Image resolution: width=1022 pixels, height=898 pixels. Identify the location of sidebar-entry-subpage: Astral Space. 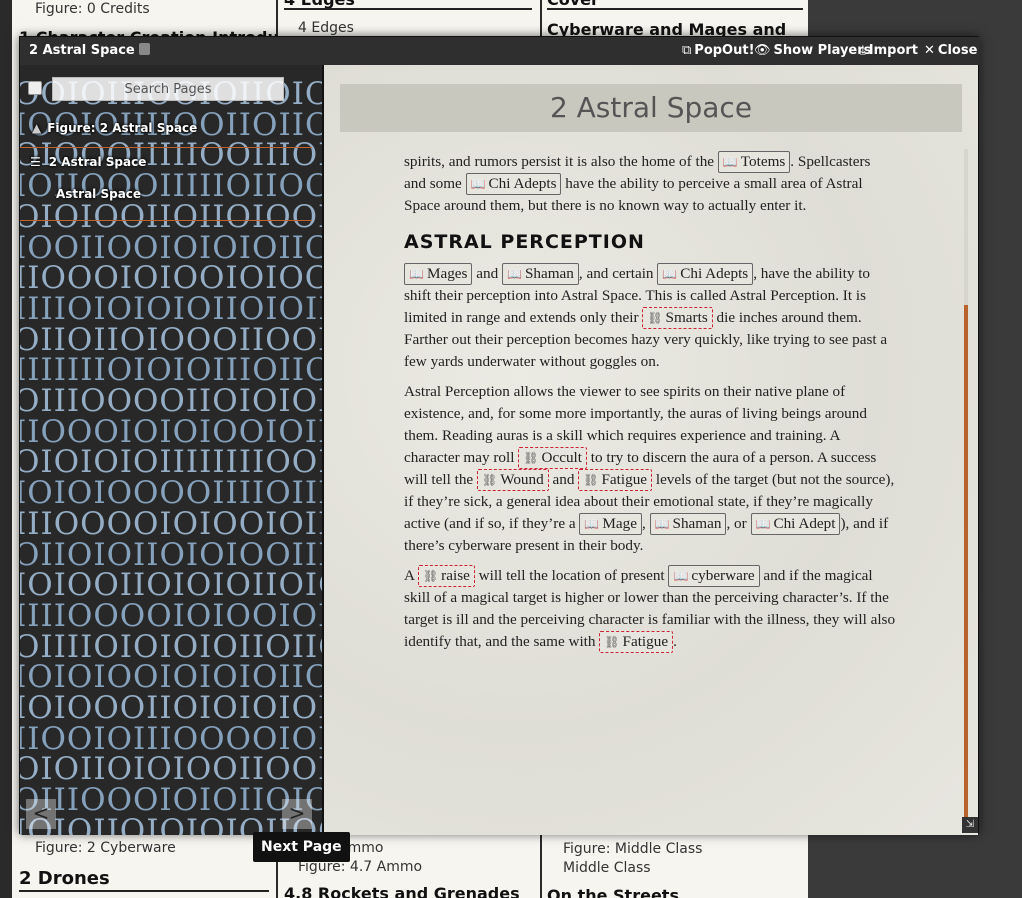
(98, 194).